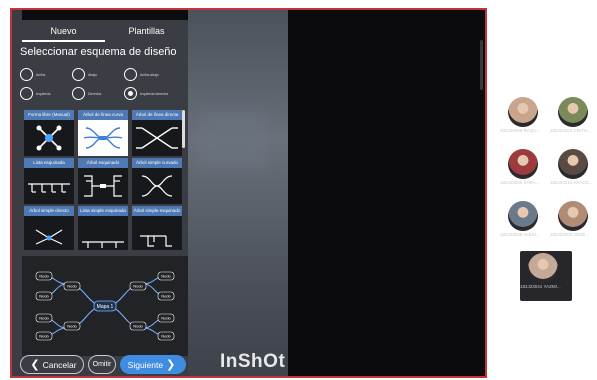 The width and height of the screenshot is (597, 380). Describe the element at coordinates (154, 93) in the screenshot. I see `radio-label: Izquierda derecha` at that location.